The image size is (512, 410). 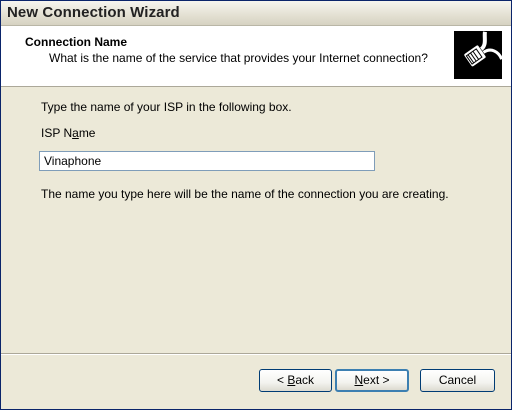 What do you see at coordinates (76, 42) in the screenshot?
I see `page-title: Connection Name` at bounding box center [76, 42].